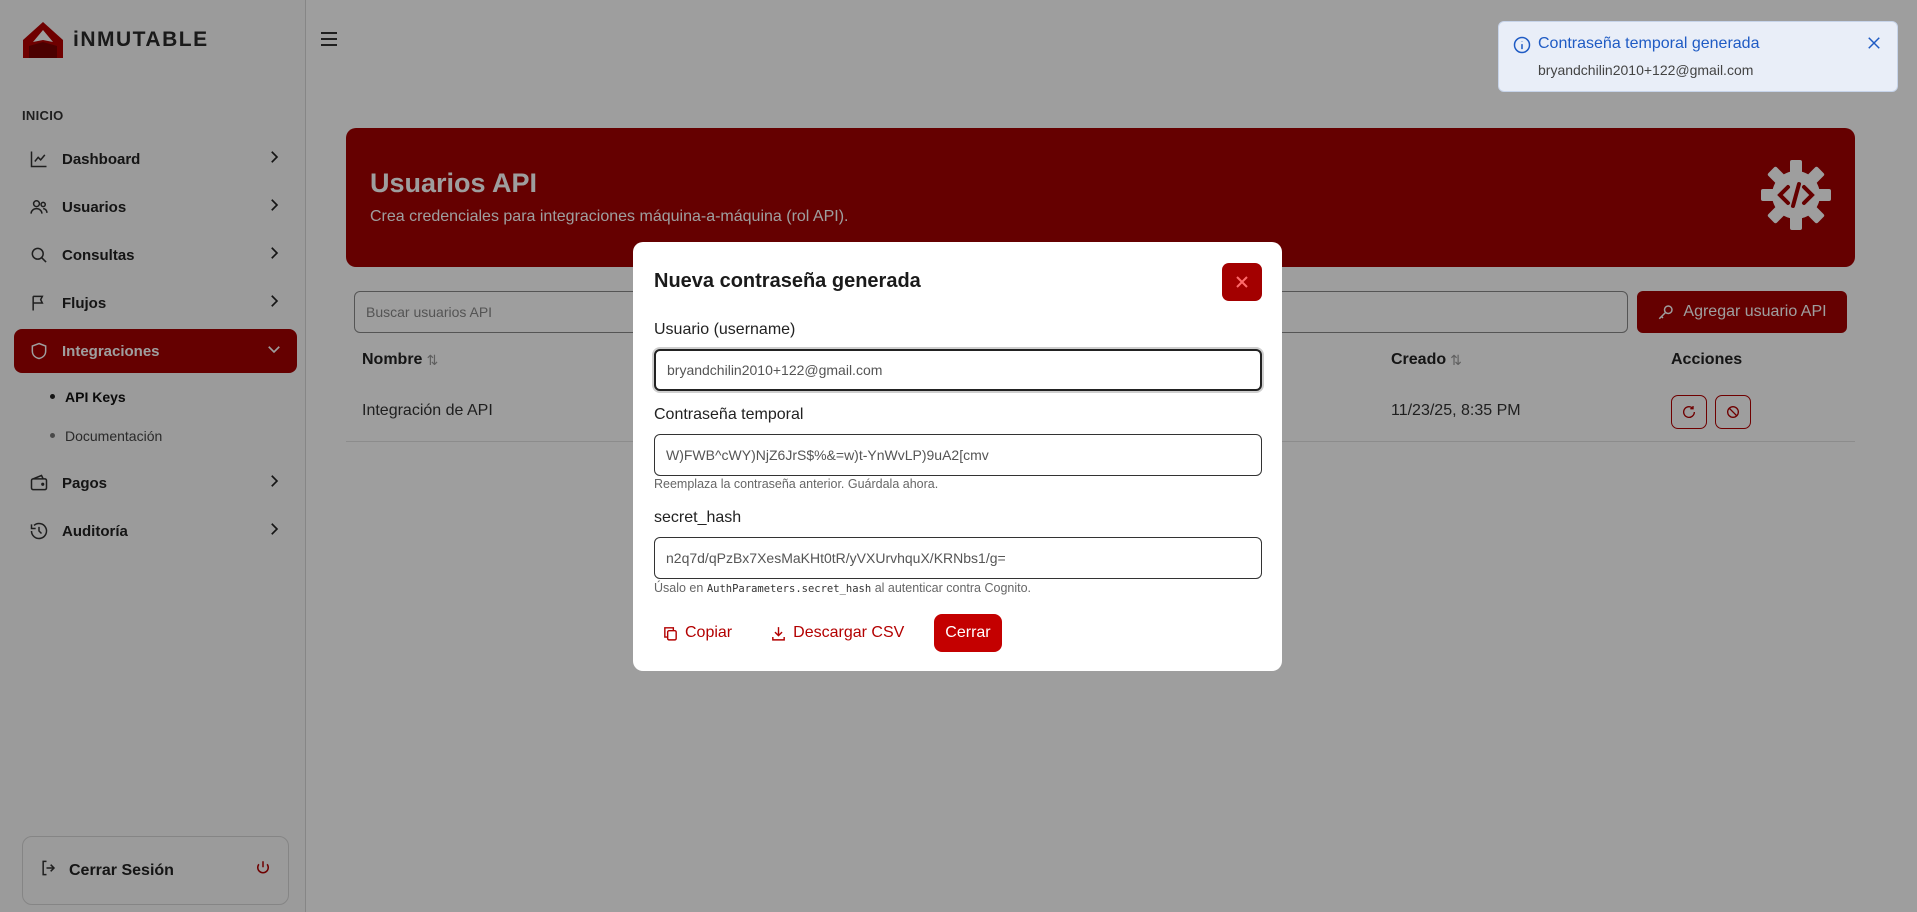  I want to click on password-value: W)FWB^cWY)NjZ6JrS$%&=w)t-YnWvLP)9uA2[cmv, so click(827, 455).